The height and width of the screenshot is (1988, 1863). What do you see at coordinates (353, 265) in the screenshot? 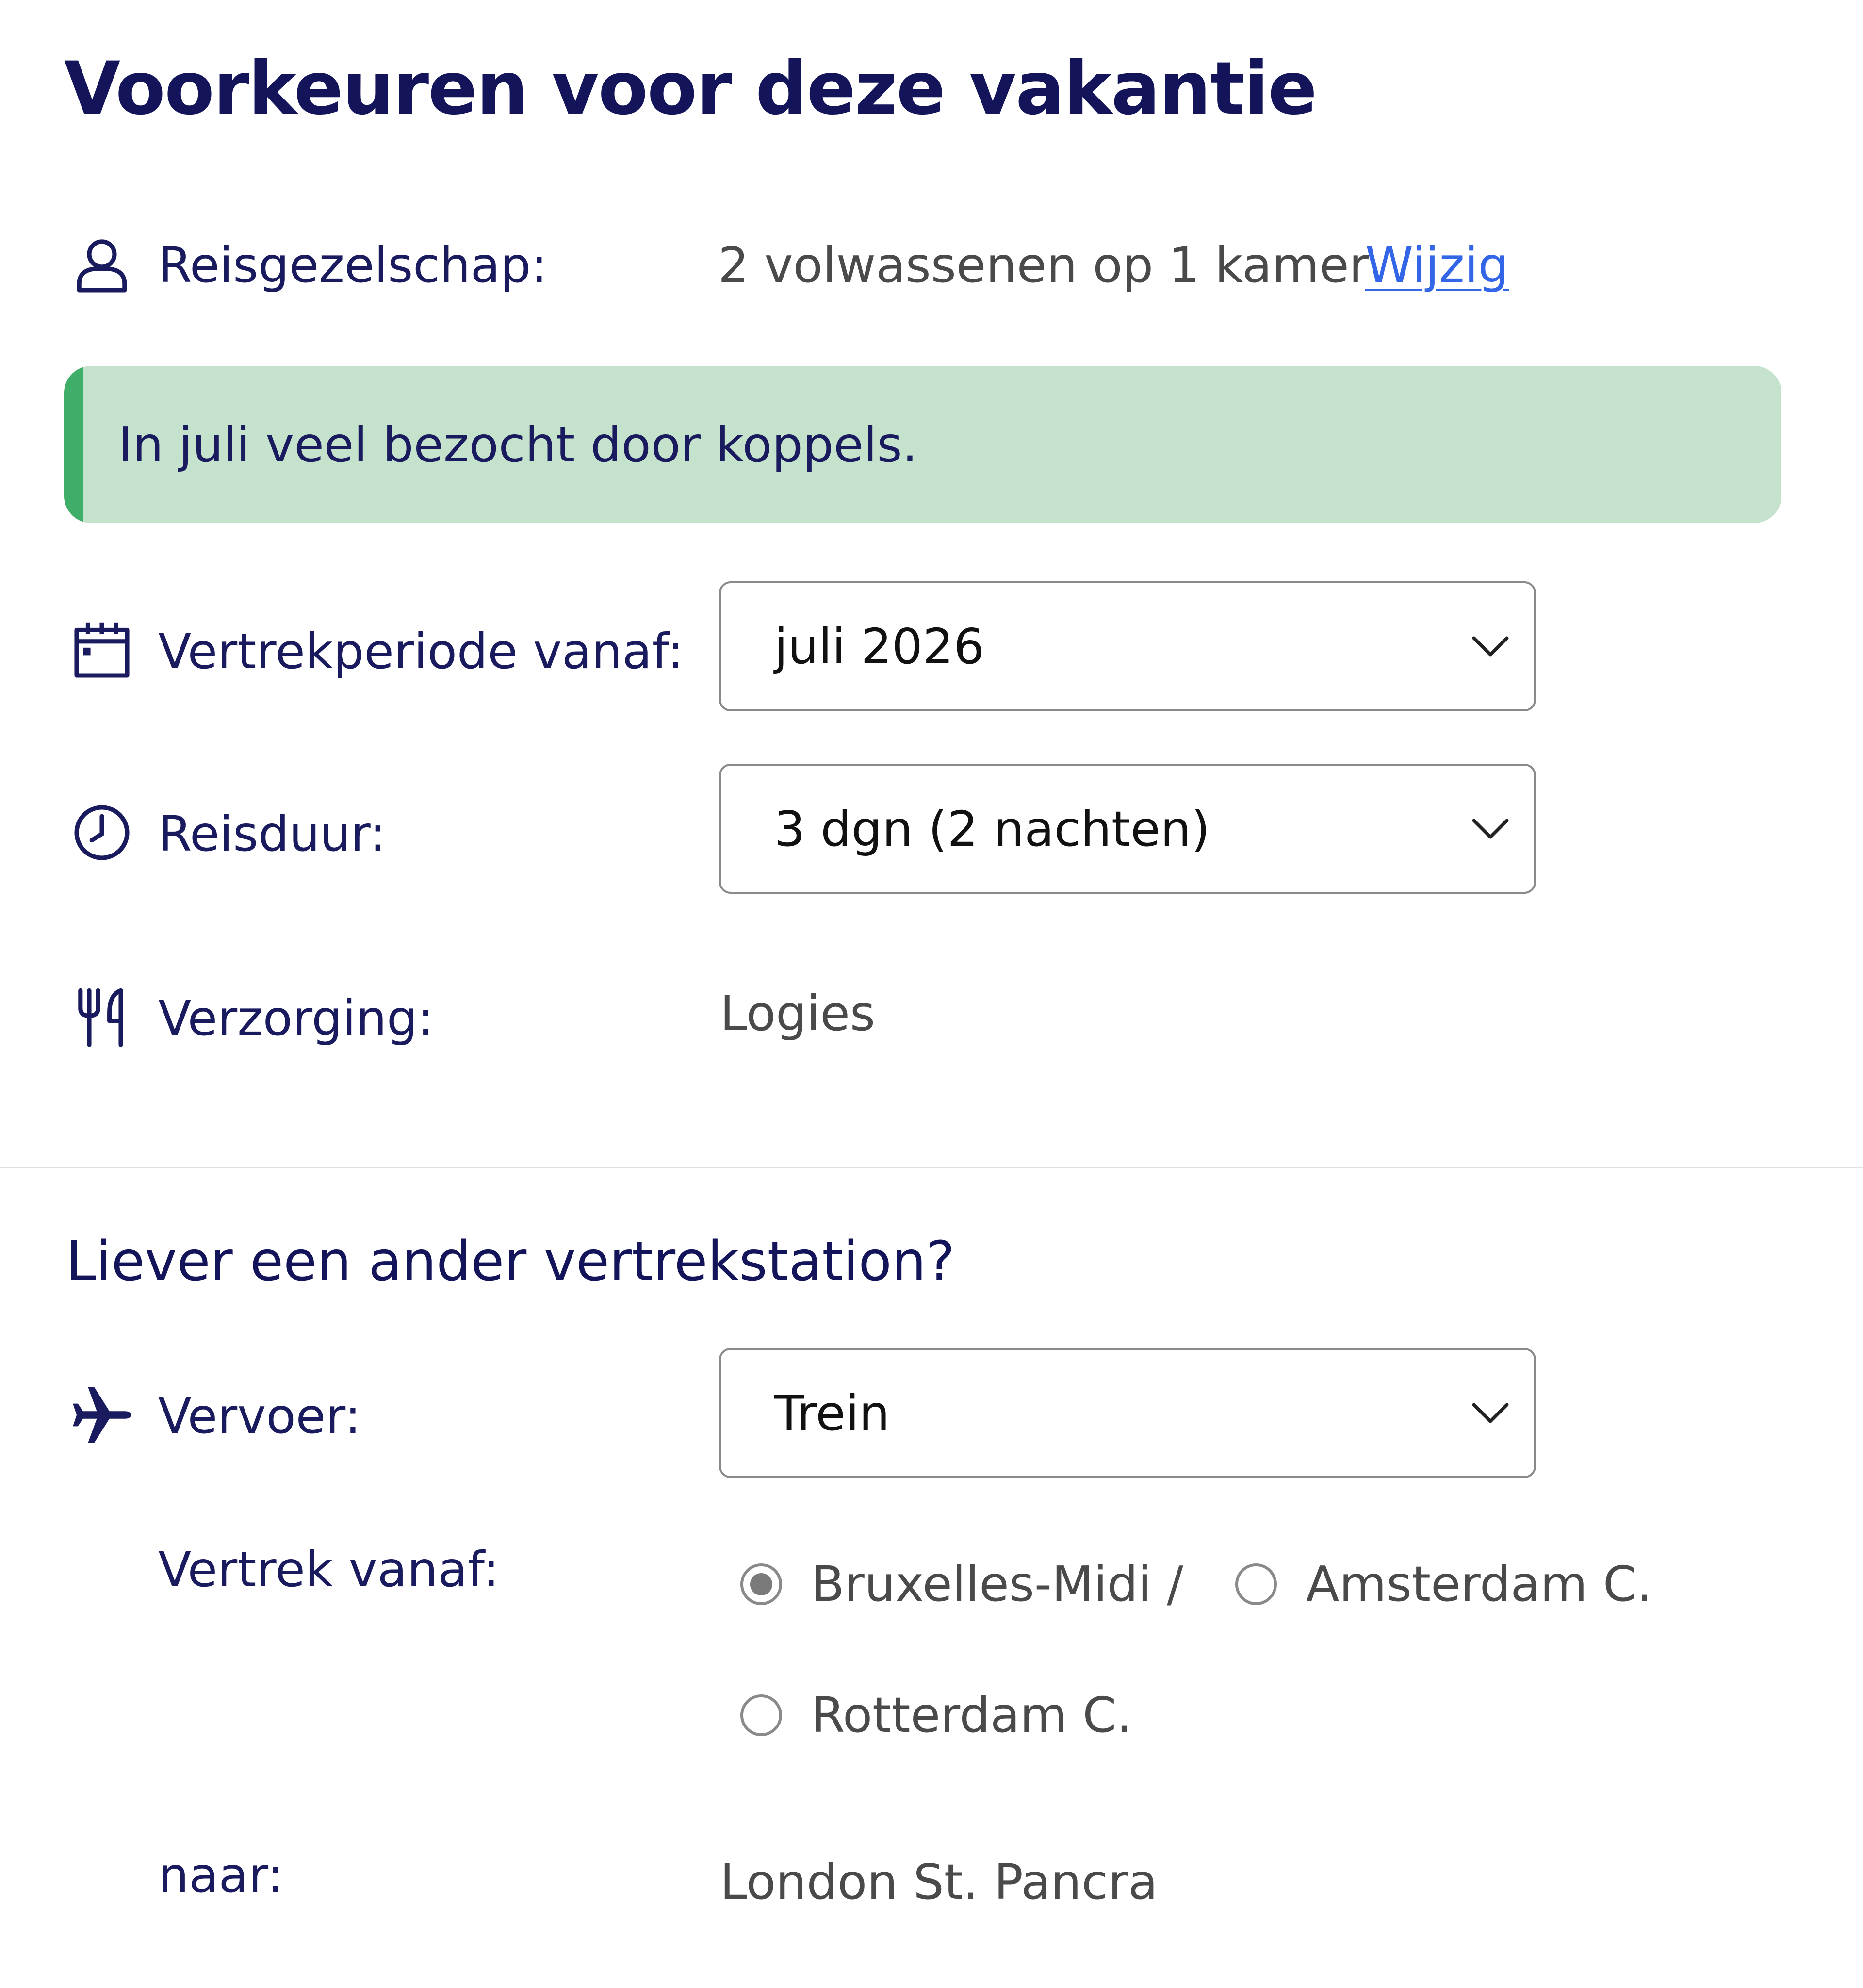
I see `travel-party-label: Reisgezelschap:` at bounding box center [353, 265].